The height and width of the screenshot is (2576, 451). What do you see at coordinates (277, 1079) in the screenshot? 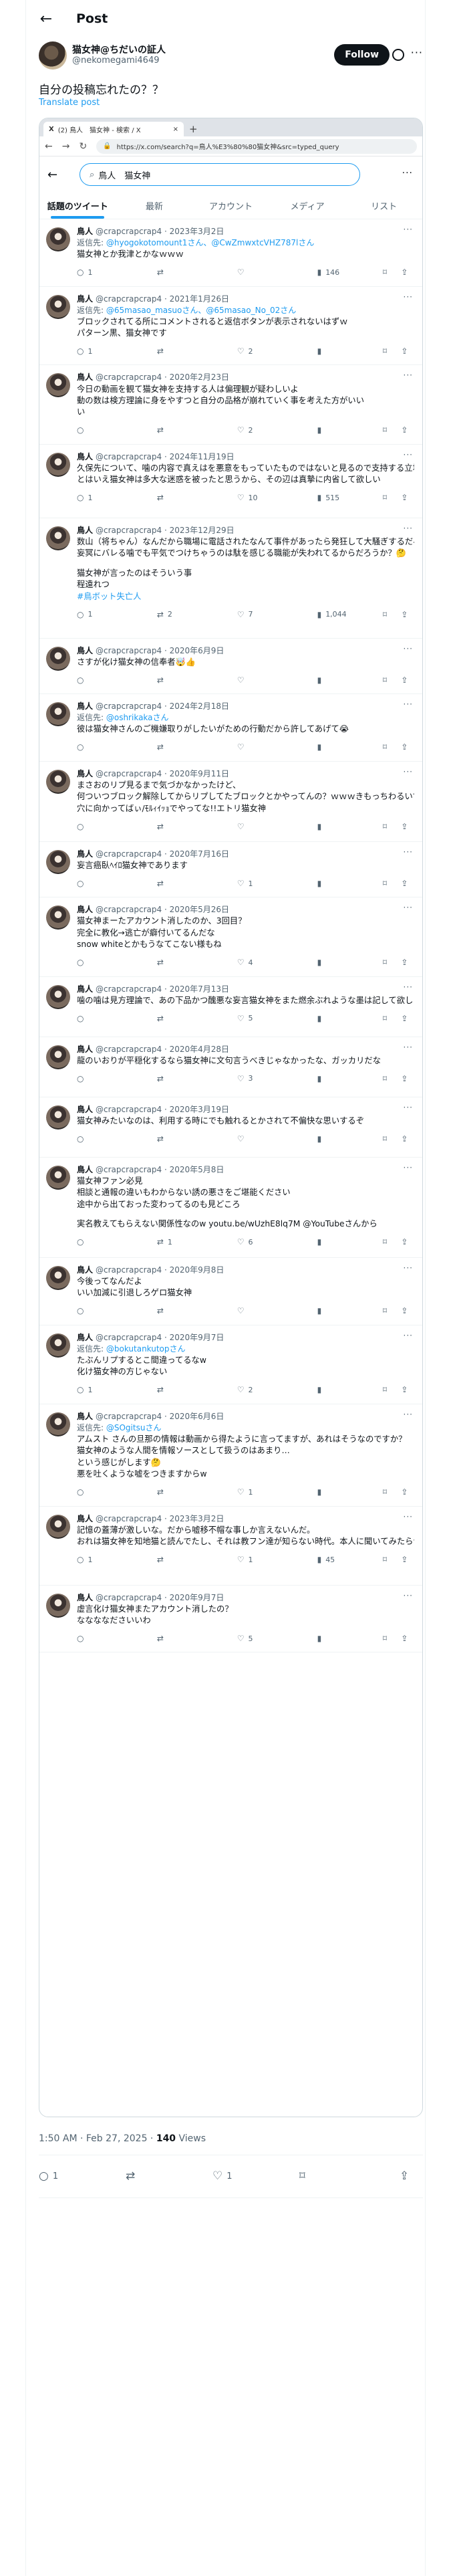
I see `like-button: ♡ 3` at bounding box center [277, 1079].